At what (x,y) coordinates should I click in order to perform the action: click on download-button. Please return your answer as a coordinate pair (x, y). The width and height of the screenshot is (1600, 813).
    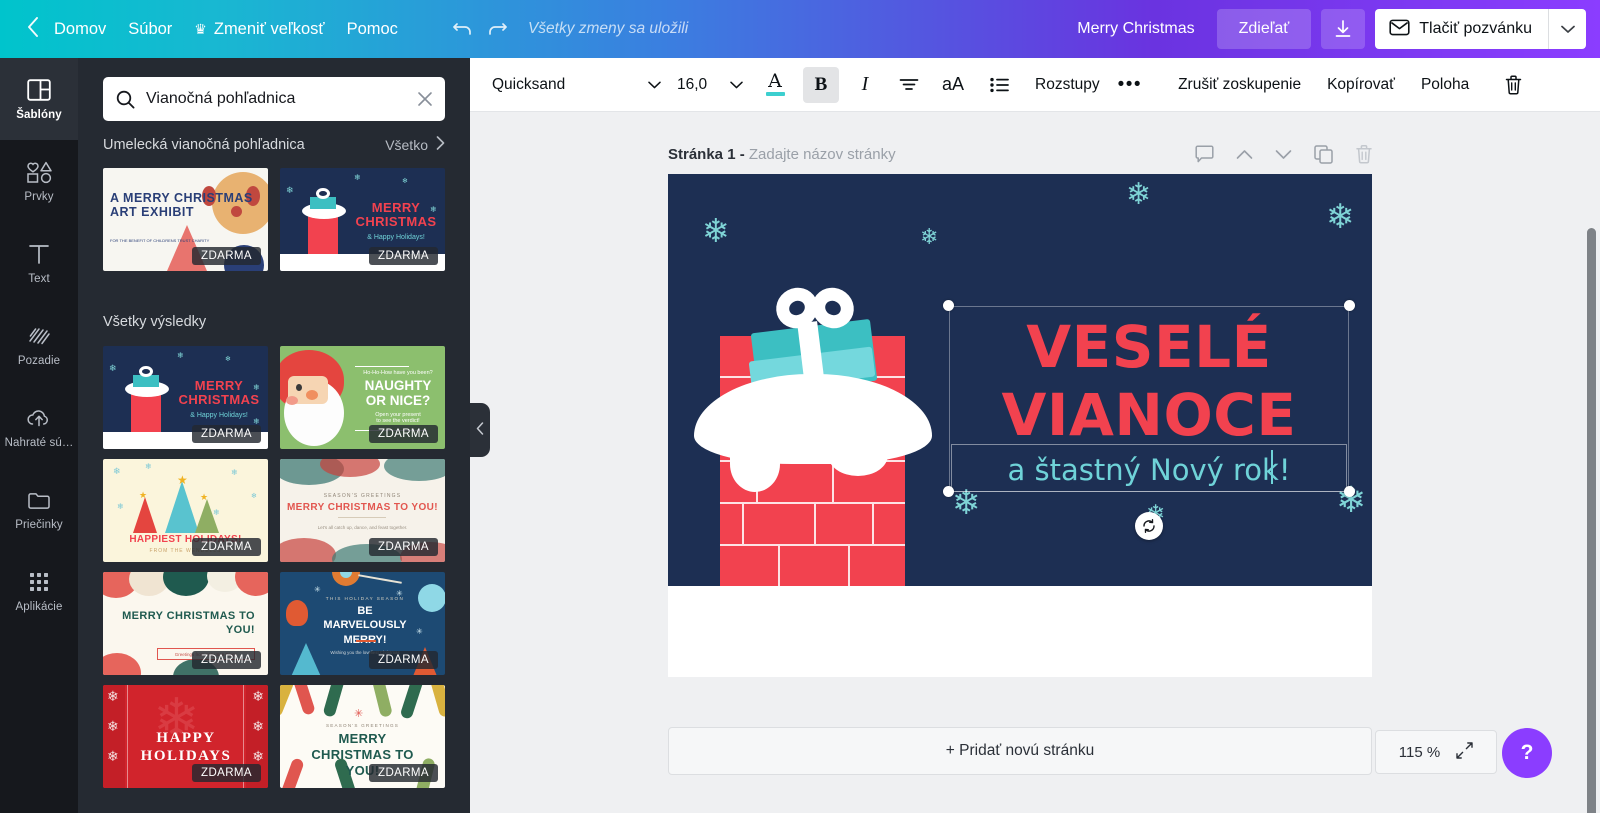
    Looking at the image, I should click on (1343, 29).